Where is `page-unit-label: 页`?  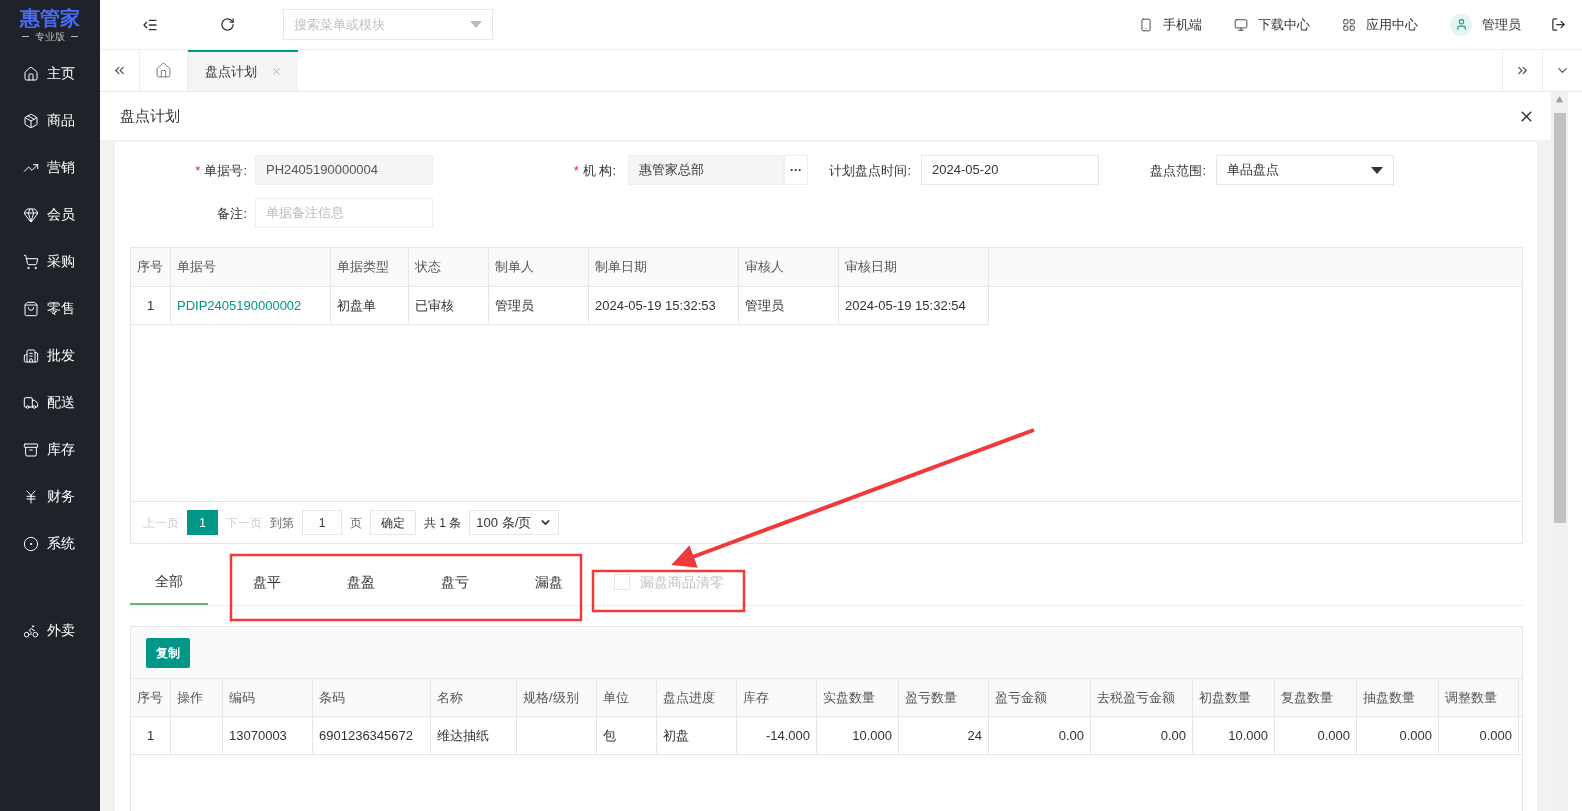 page-unit-label: 页 is located at coordinates (356, 523).